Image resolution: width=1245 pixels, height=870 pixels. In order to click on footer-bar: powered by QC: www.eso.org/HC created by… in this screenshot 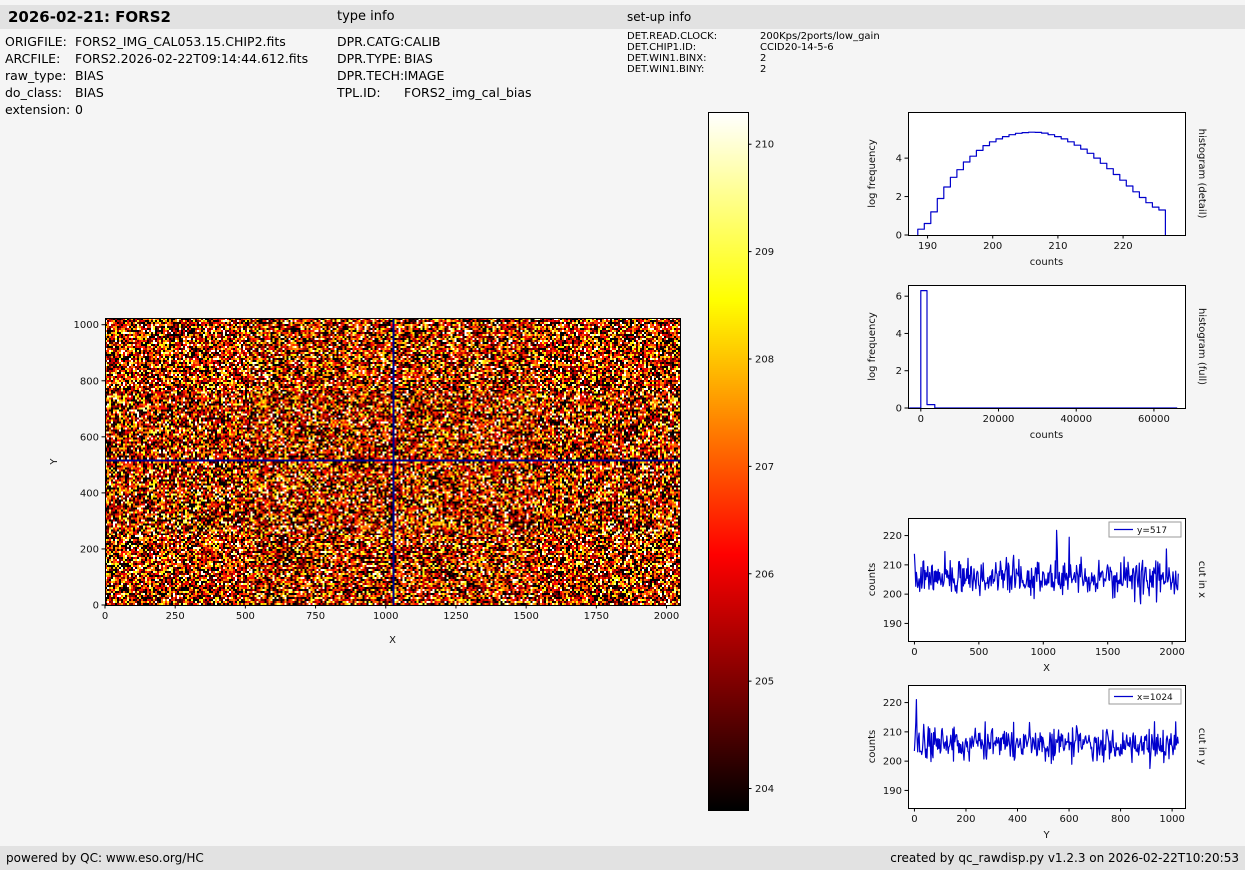, I will do `click(622, 858)`.